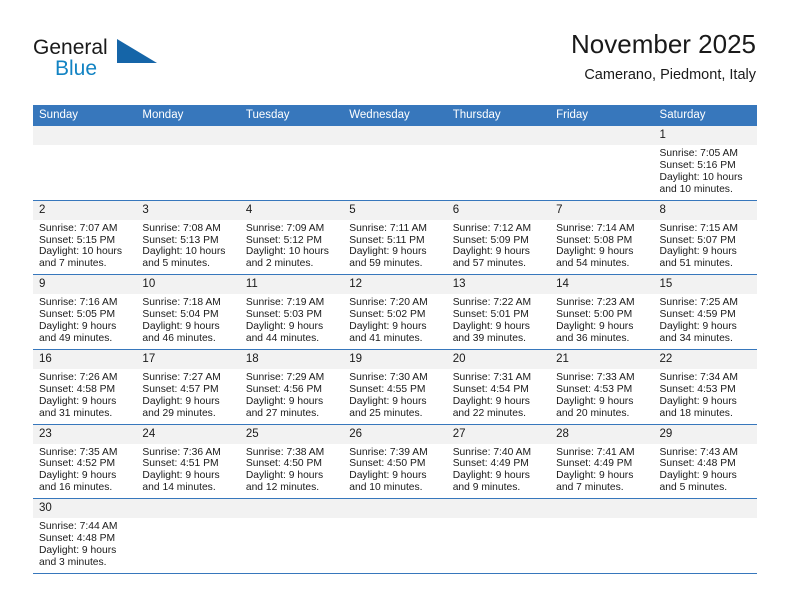 This screenshot has height=612, width=792. Describe the element at coordinates (693, 488) in the screenshot. I see `daylight-text-line2: and 5 minutes.` at that location.